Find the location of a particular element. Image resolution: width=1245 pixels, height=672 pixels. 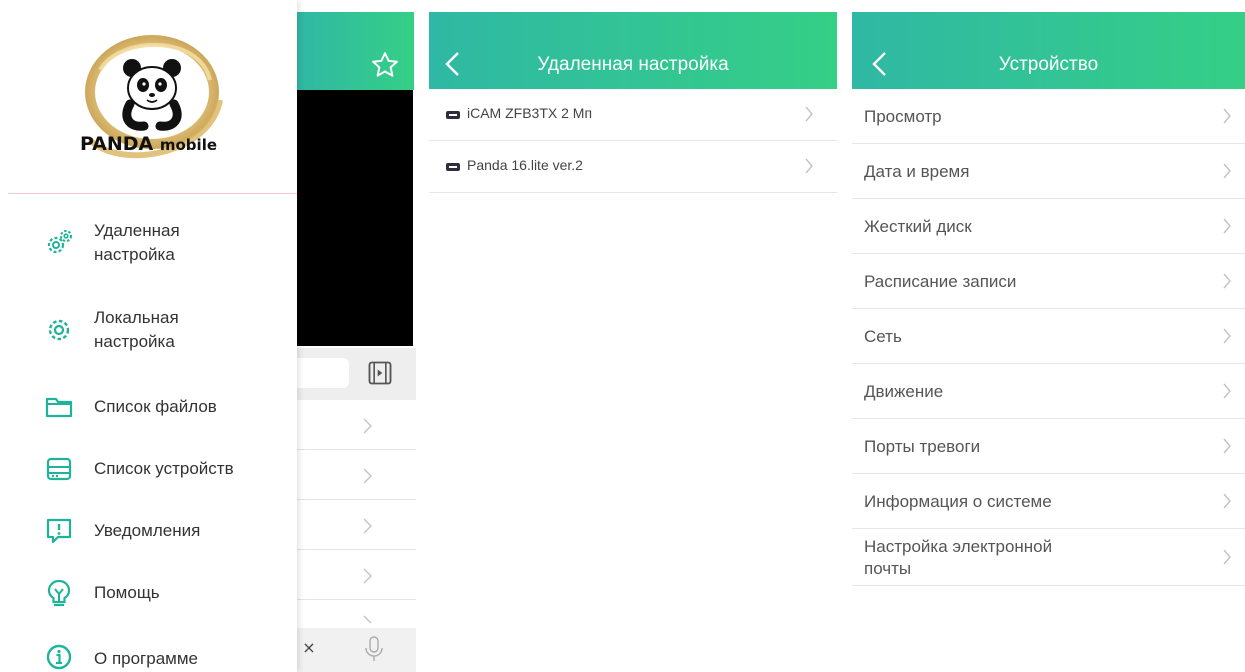

settings-item-network: Сеть is located at coordinates (1048, 336).